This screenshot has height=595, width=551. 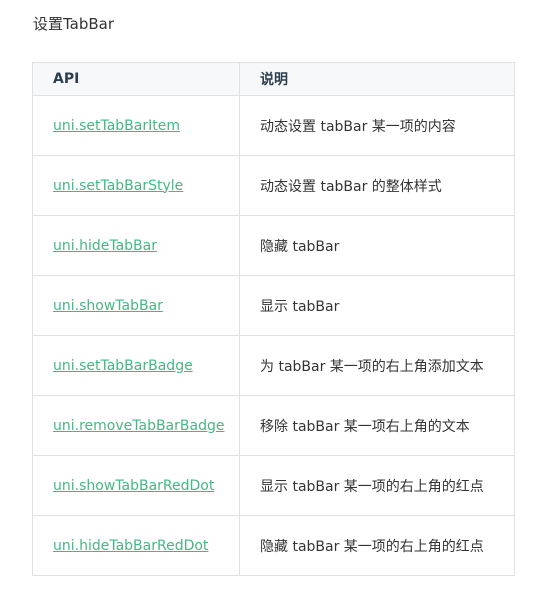 I want to click on api-cell: uni.setTabBarBadge, so click(x=136, y=365).